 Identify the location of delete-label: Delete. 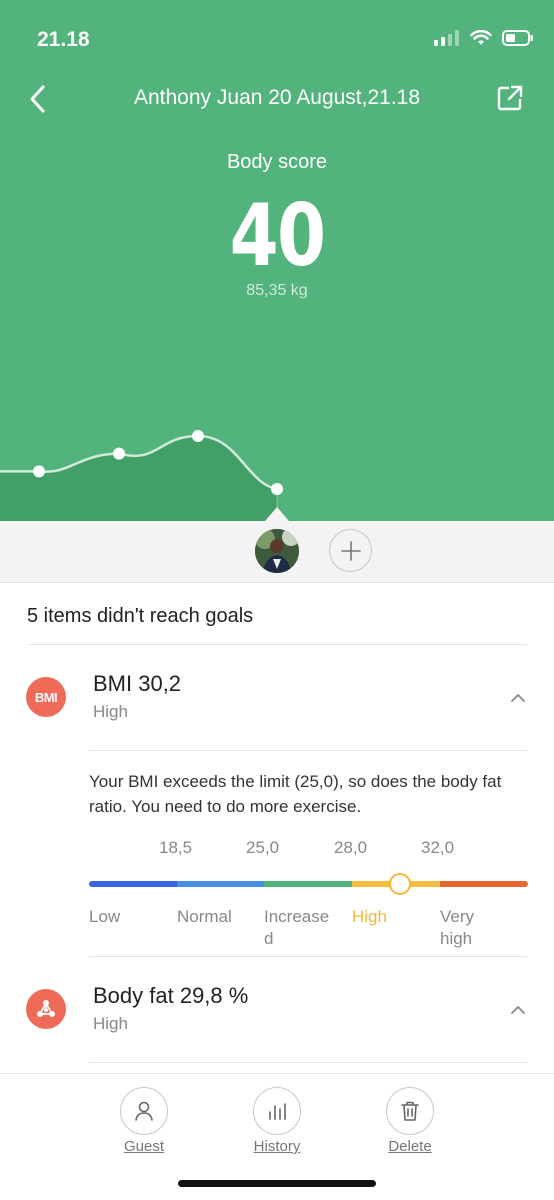
(410, 1146).